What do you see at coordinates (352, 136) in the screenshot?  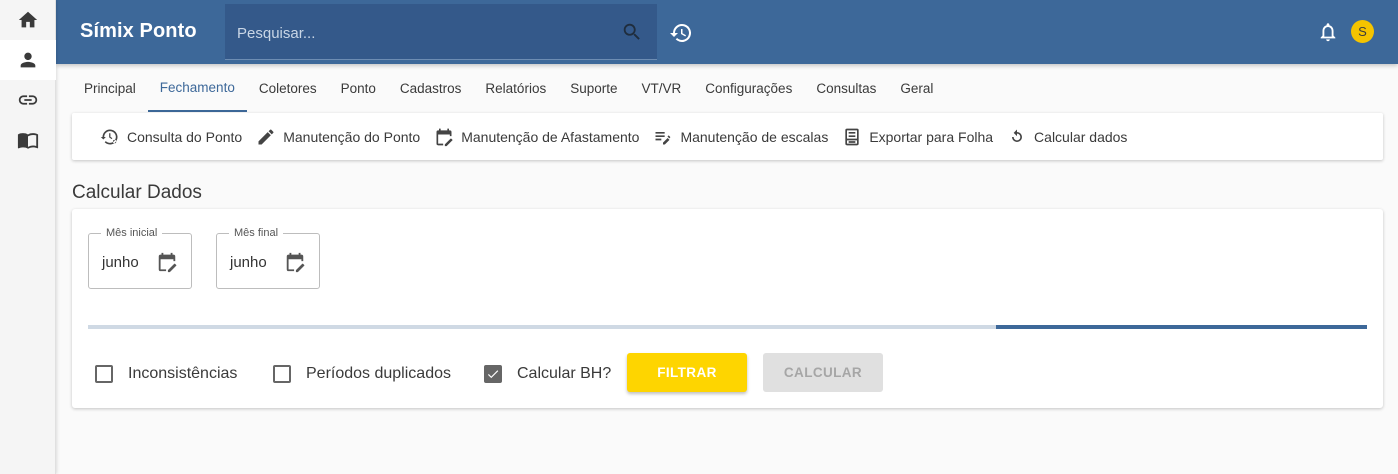 I see `subnav-label: Manutenção do Ponto` at bounding box center [352, 136].